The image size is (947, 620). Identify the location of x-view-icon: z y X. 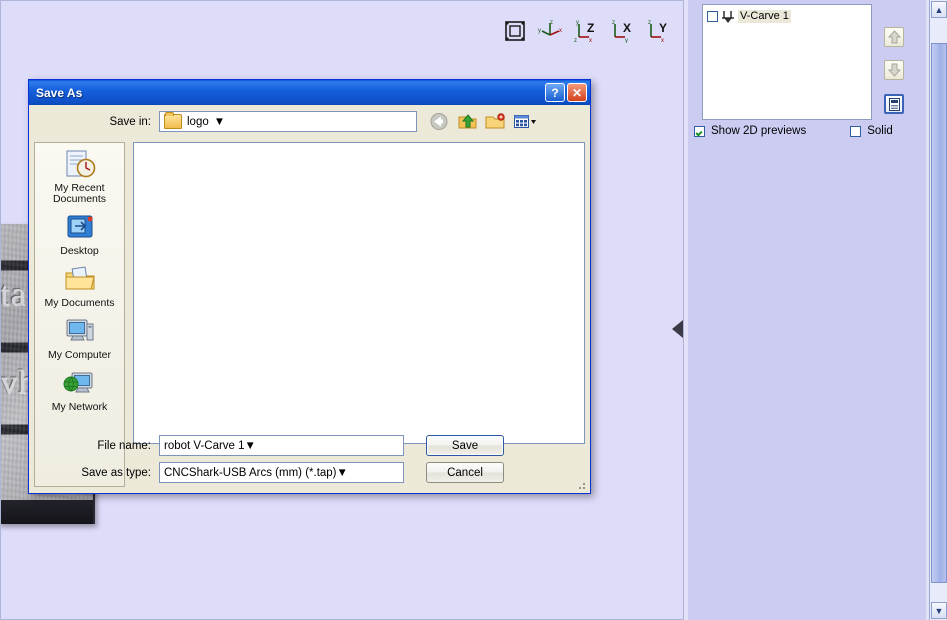
(623, 31).